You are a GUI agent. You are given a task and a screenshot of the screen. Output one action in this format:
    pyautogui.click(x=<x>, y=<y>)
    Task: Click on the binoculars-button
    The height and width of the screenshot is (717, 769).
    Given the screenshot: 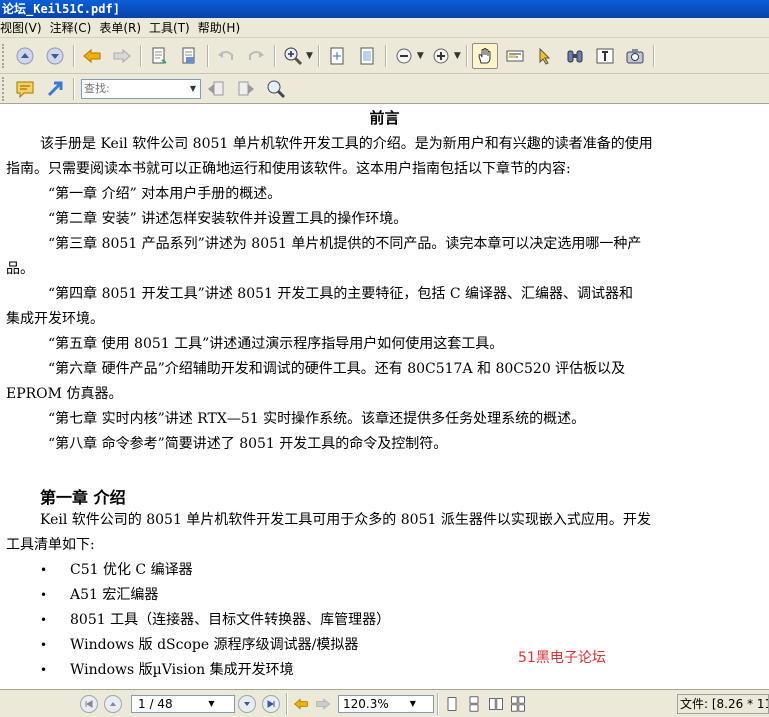 What is the action you would take?
    pyautogui.click(x=575, y=56)
    